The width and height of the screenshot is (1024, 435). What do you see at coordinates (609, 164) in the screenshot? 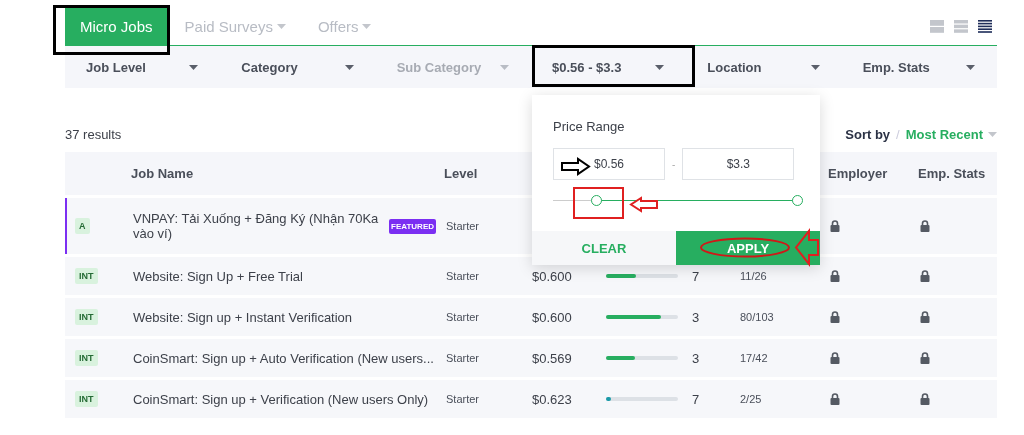
I see `min-price-field: $0.56` at bounding box center [609, 164].